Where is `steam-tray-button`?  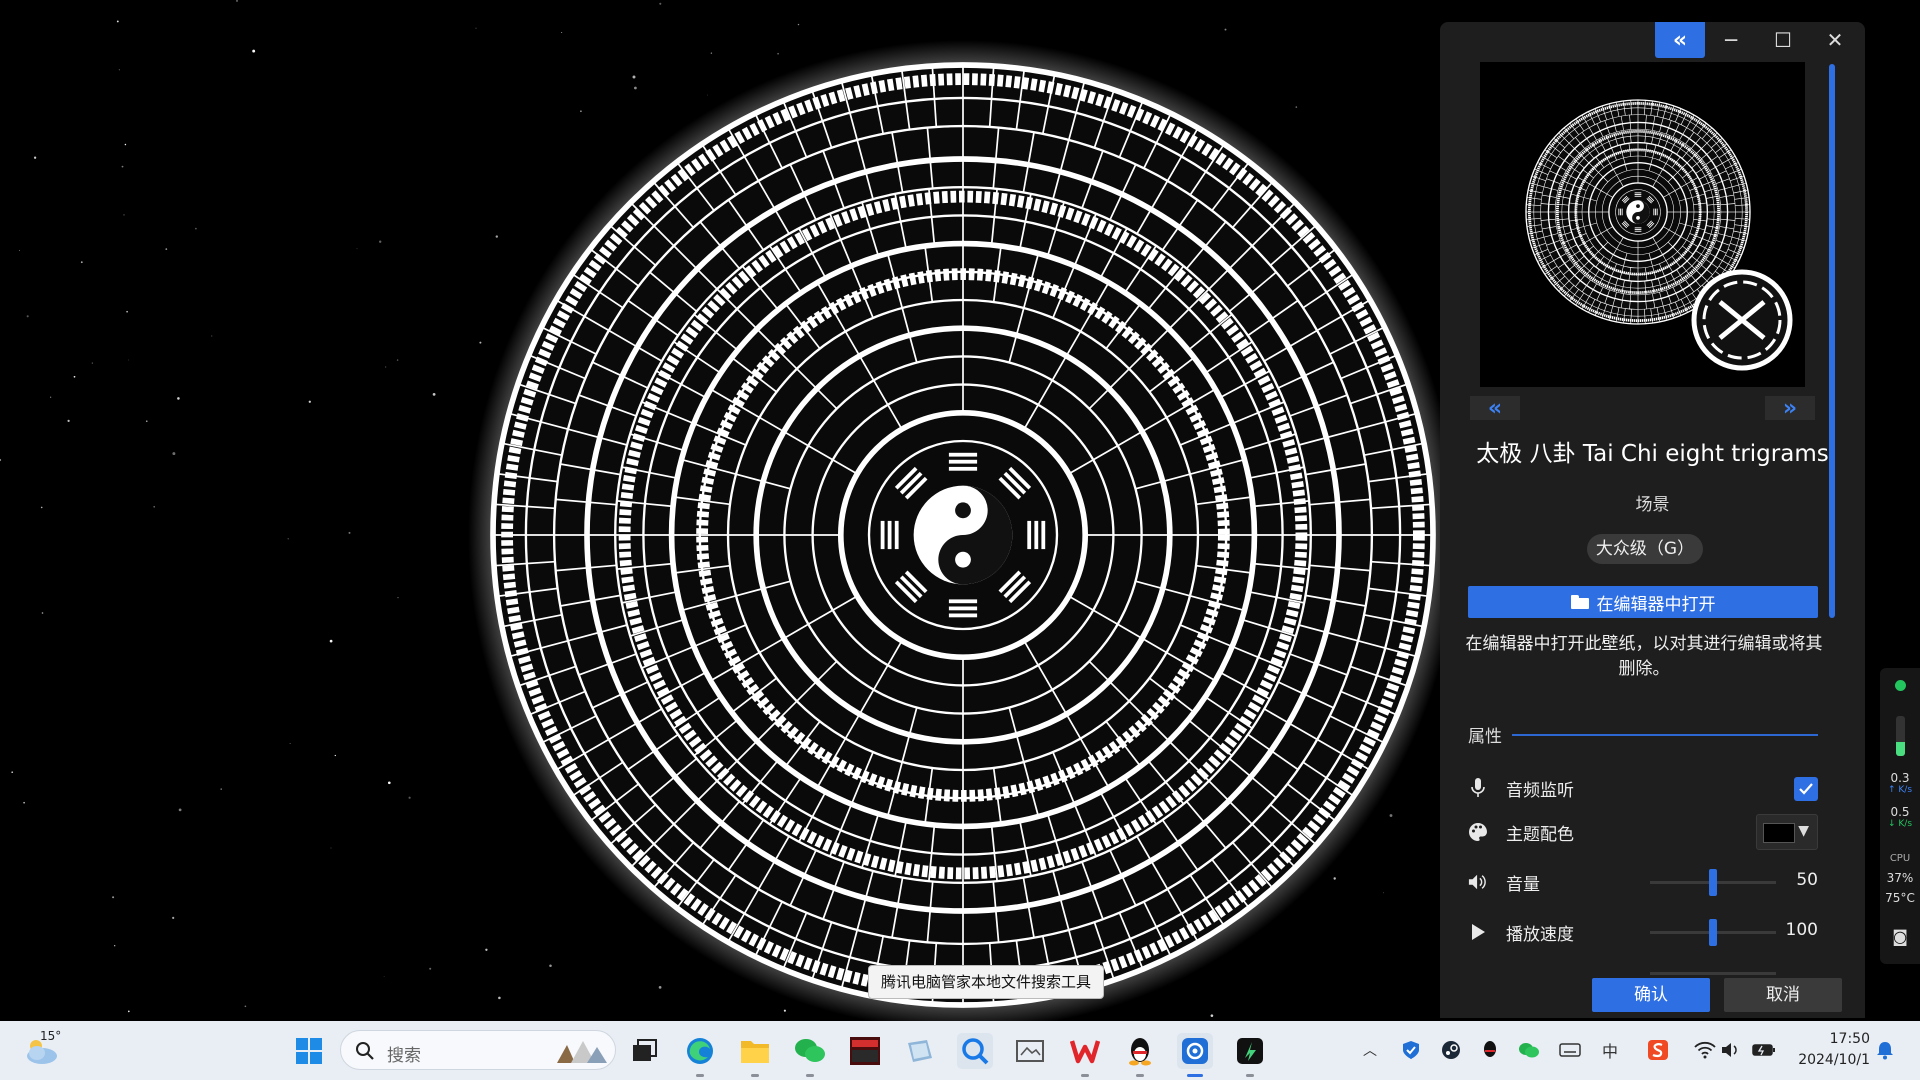
steam-tray-button is located at coordinates (1451, 1050).